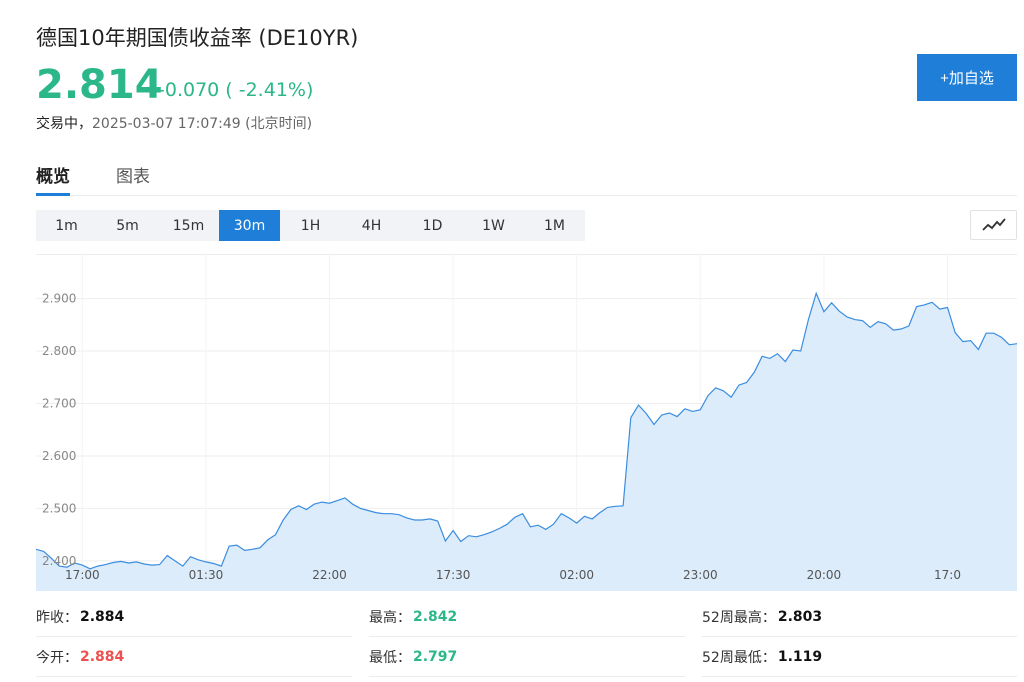 The height and width of the screenshot is (682, 1024). Describe the element at coordinates (453, 575) in the screenshot. I see `x-tick-label: 17:30` at that location.